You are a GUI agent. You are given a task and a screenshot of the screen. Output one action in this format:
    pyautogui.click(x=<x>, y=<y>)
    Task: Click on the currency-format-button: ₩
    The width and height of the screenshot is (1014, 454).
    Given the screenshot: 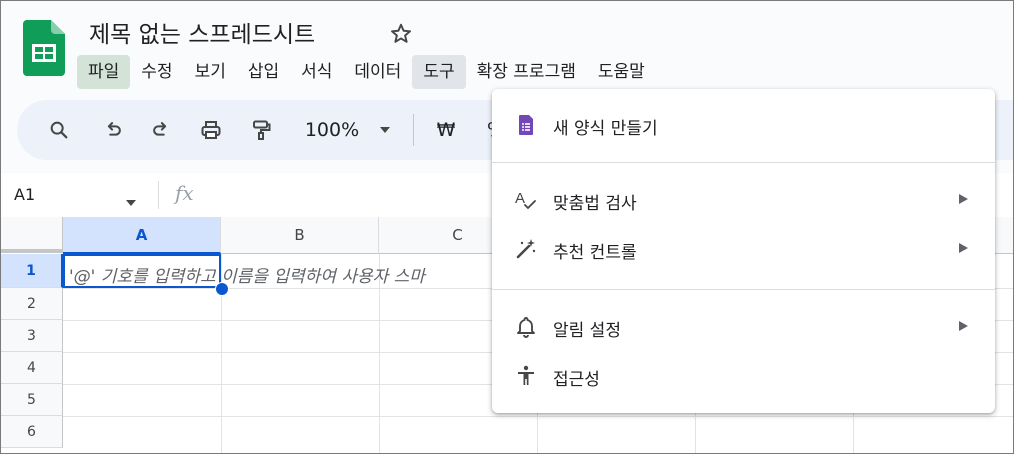 What is the action you would take?
    pyautogui.click(x=446, y=130)
    